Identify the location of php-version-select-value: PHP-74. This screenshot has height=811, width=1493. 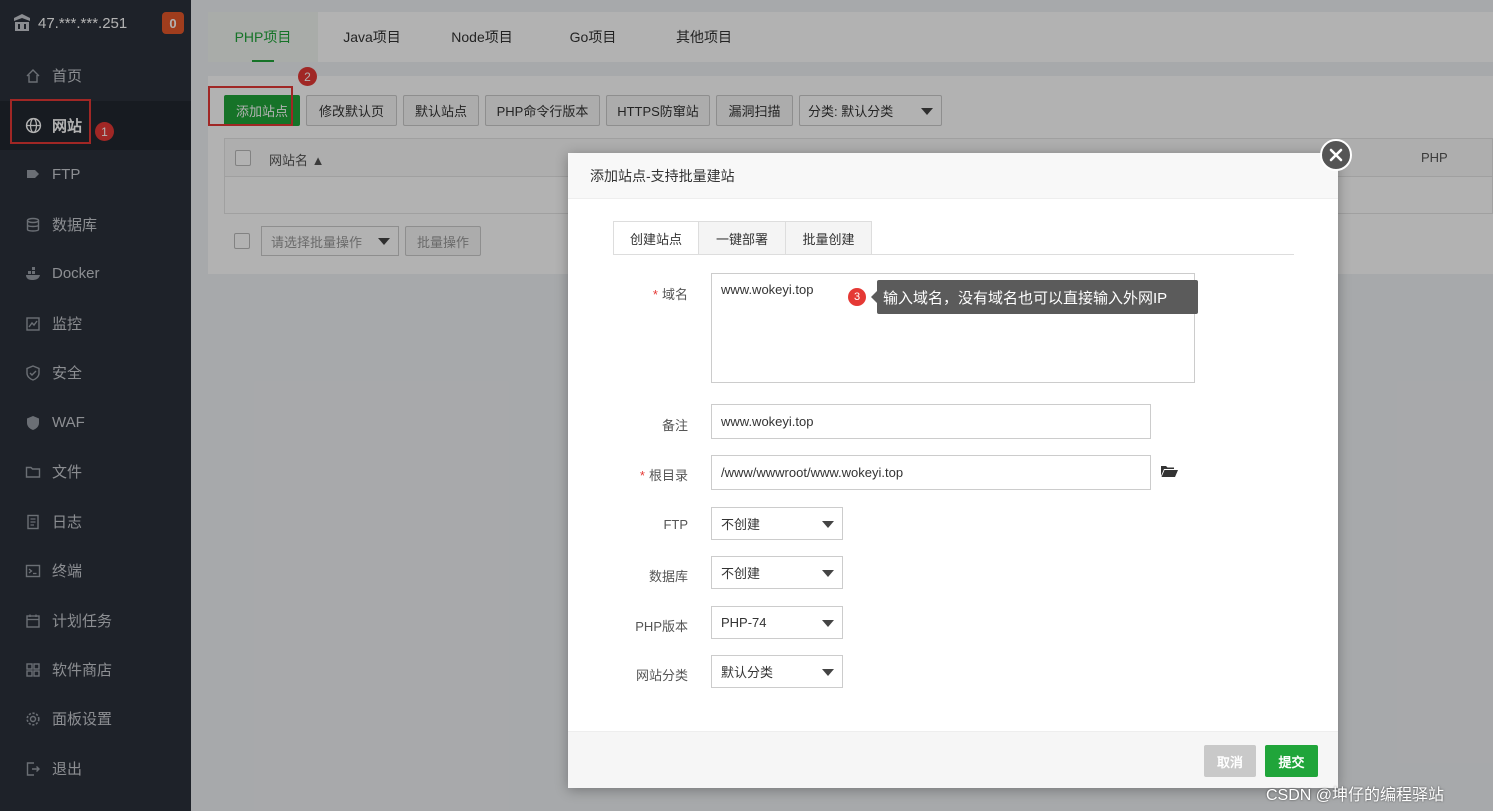
(744, 622).